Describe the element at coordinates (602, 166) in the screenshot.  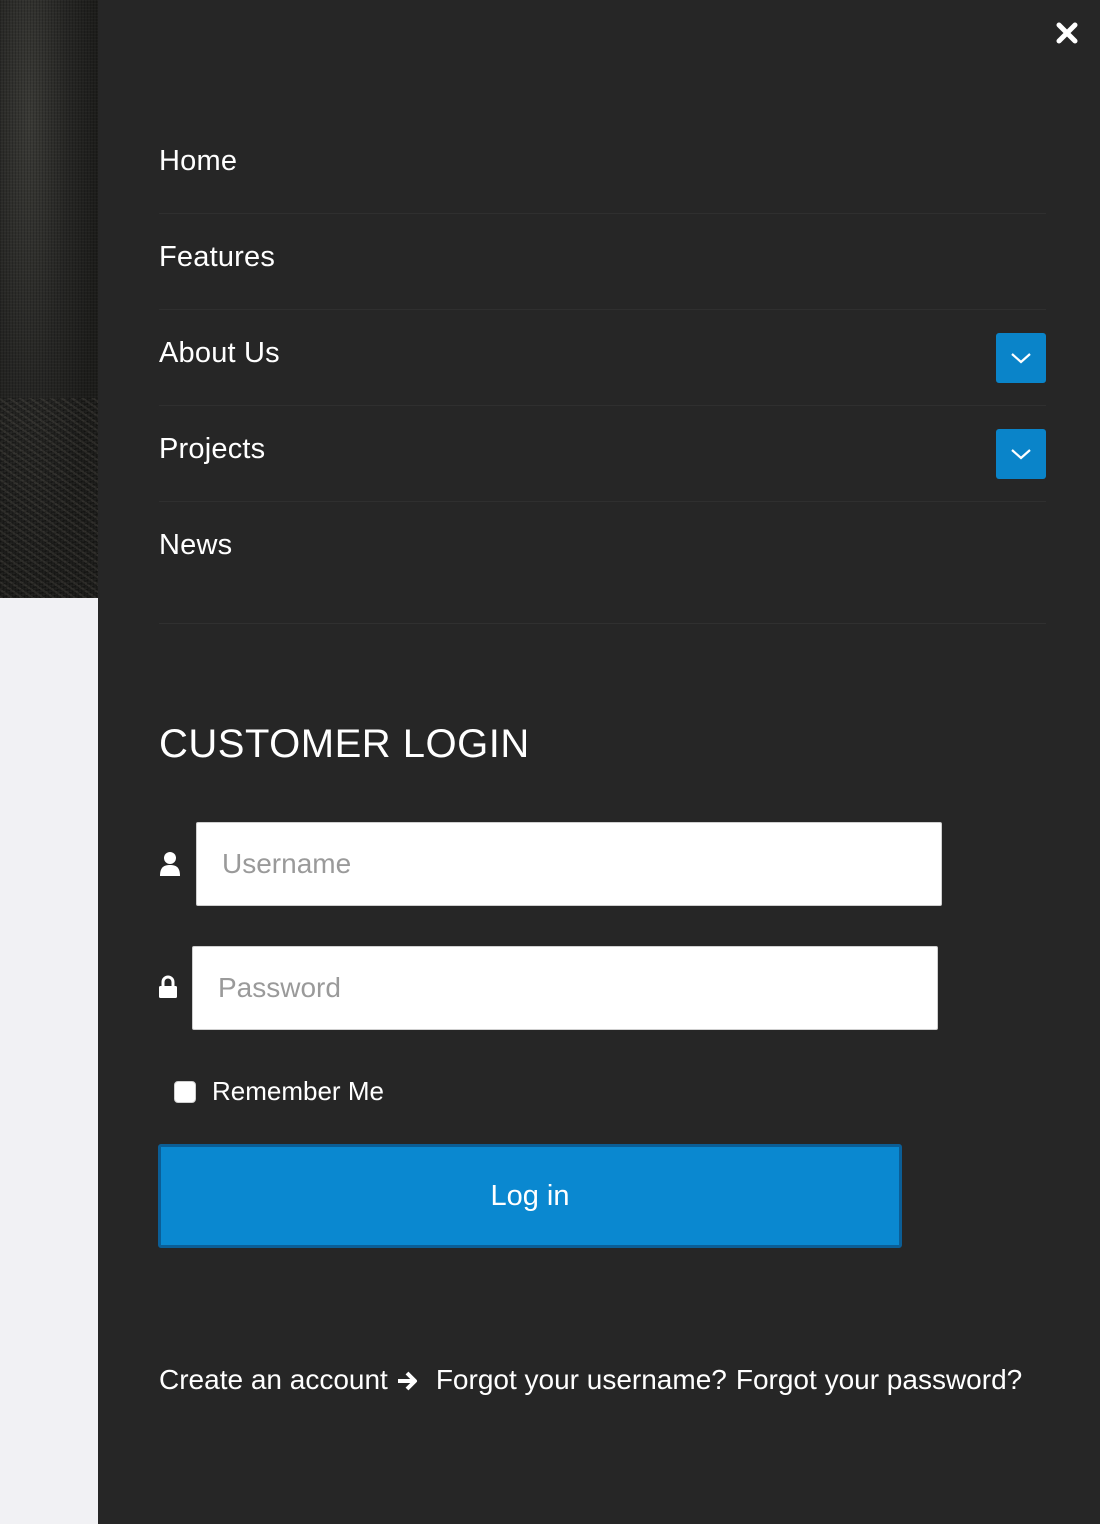
I see `menu-item-home: Home` at that location.